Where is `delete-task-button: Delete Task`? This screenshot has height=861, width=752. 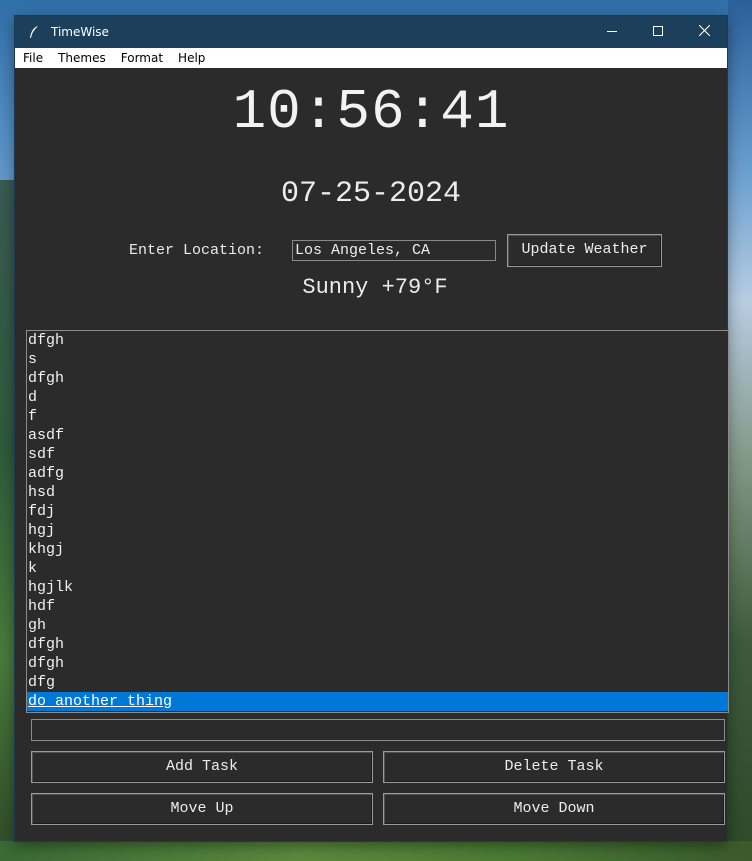 delete-task-button: Delete Task is located at coordinates (554, 767).